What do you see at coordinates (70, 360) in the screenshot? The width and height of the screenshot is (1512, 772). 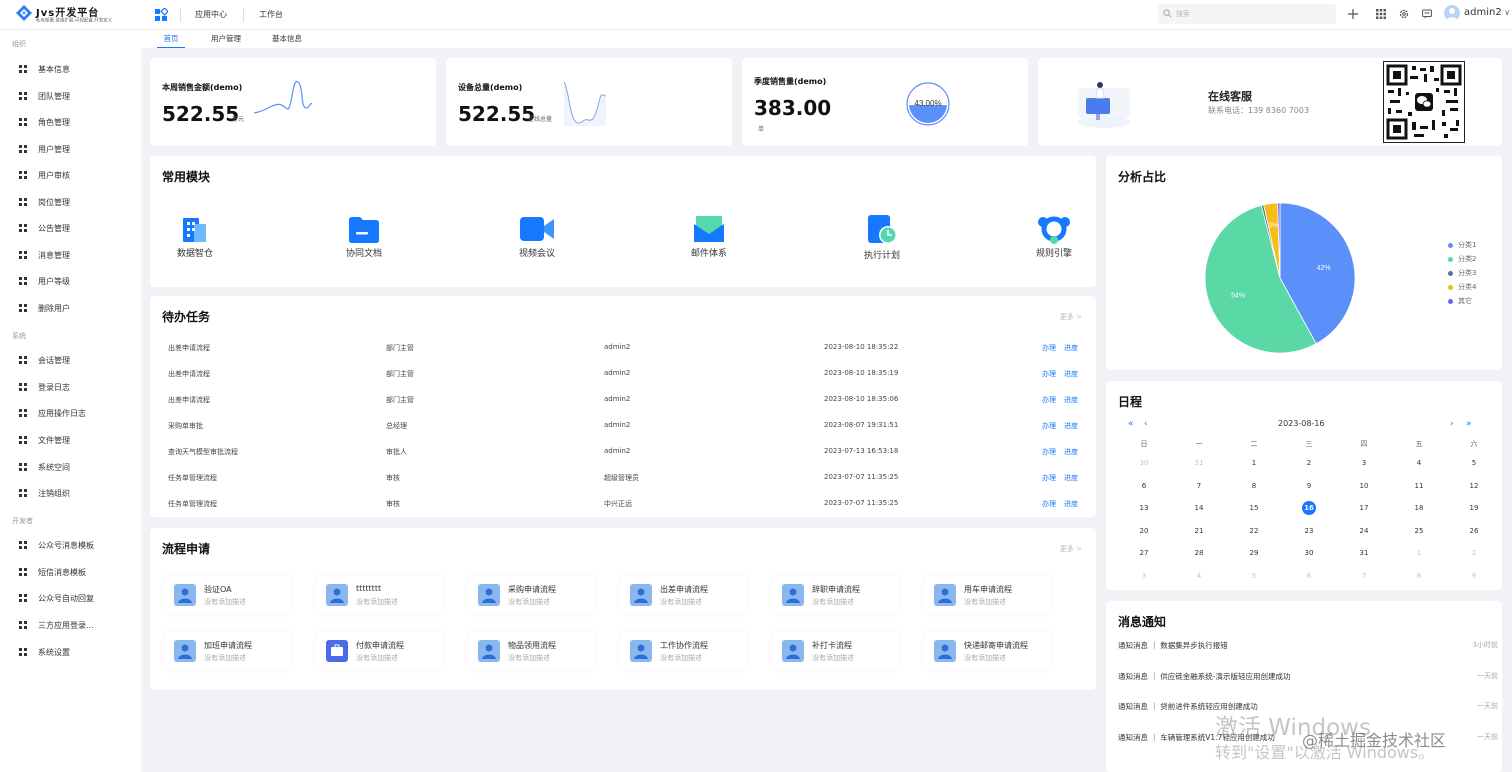 I see `sidebar-item-sessions: 会话管理` at bounding box center [70, 360].